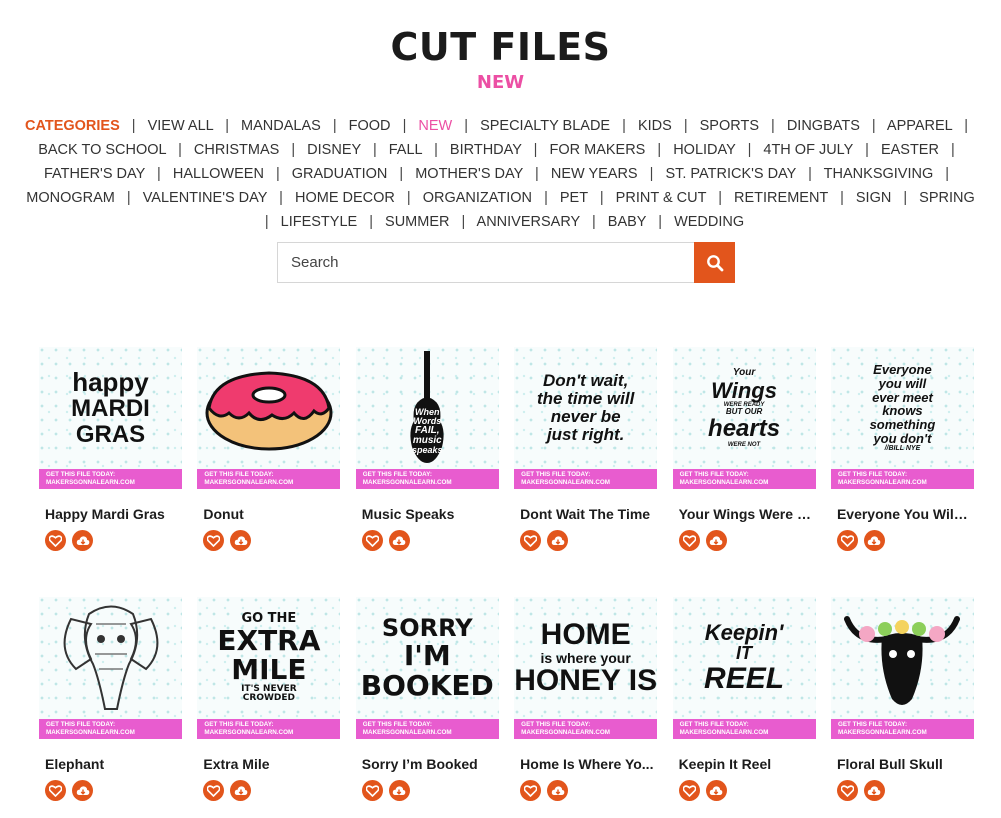 The width and height of the screenshot is (1001, 818). Describe the element at coordinates (340, 174) in the screenshot. I see `category-link: GRADUATION` at that location.